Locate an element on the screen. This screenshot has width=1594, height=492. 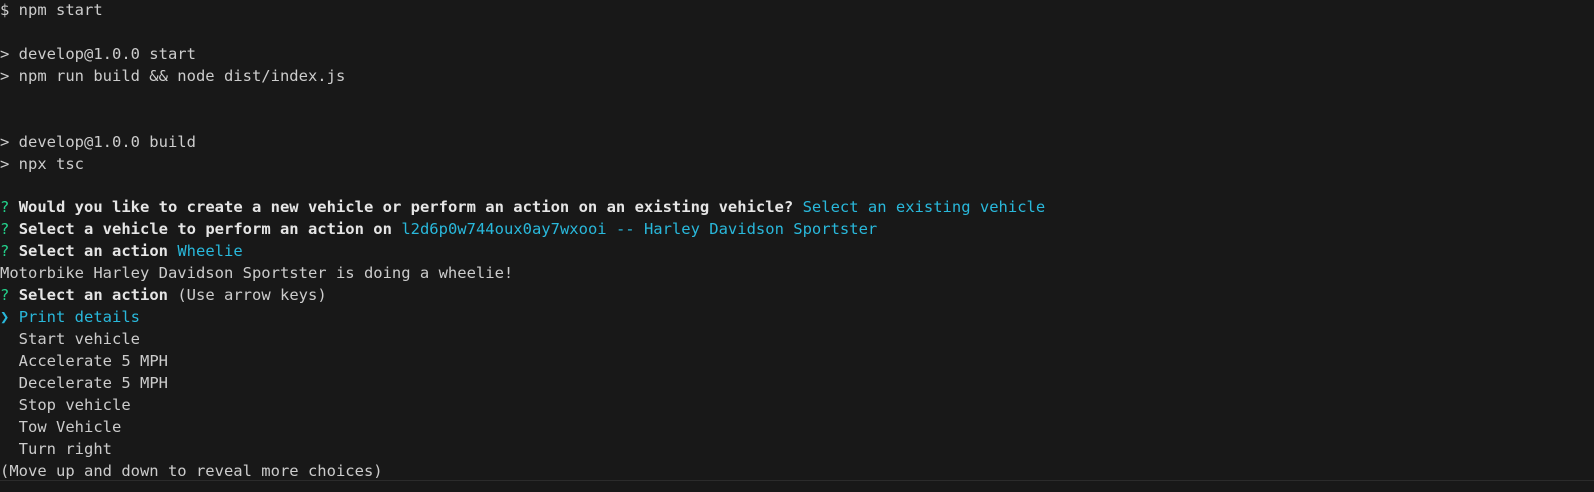
choice-label: Decelerate 5 MPH is located at coordinates (93, 382).